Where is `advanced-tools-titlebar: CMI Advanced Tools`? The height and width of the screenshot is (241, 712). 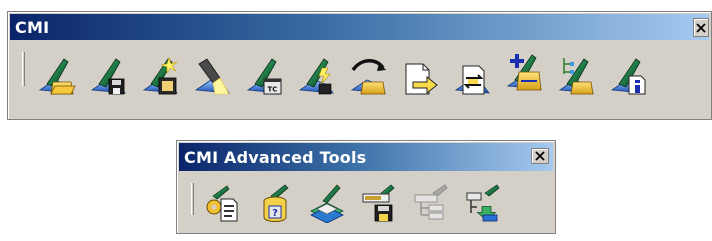 advanced-tools-titlebar: CMI Advanced Tools is located at coordinates (366, 157).